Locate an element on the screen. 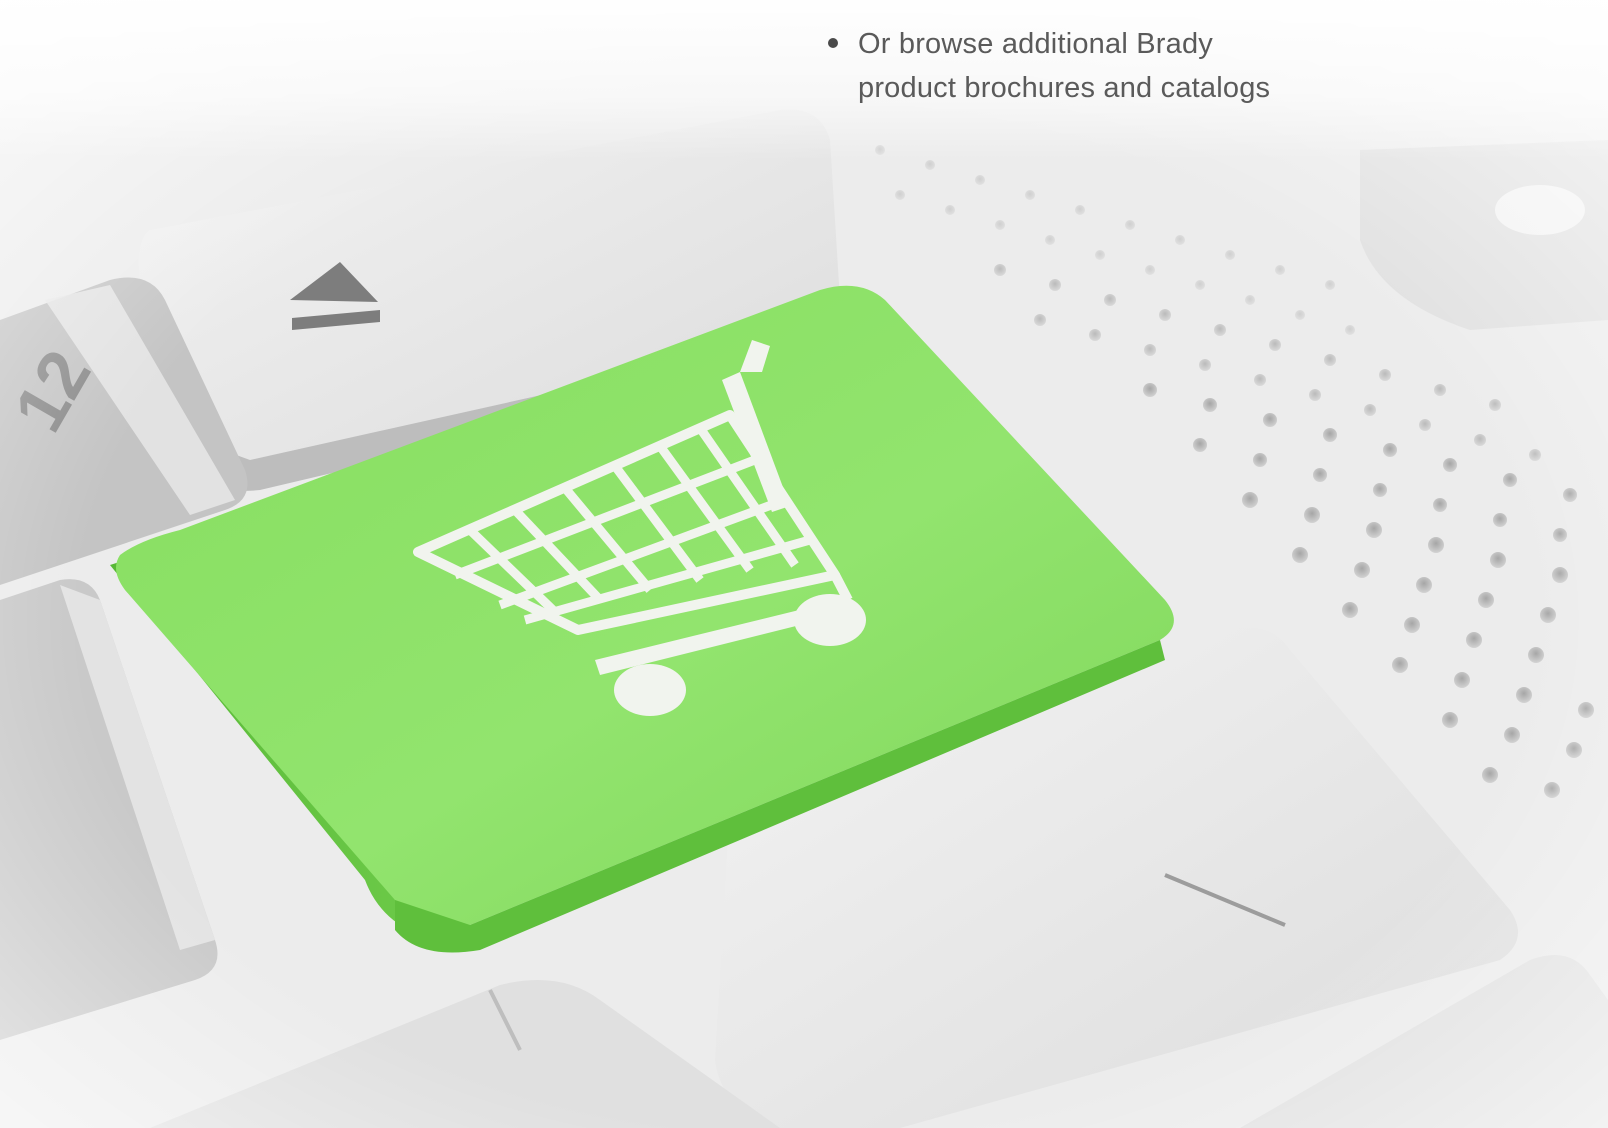 This screenshot has height=1128, width=1608. bullet-icon is located at coordinates (833, 43).